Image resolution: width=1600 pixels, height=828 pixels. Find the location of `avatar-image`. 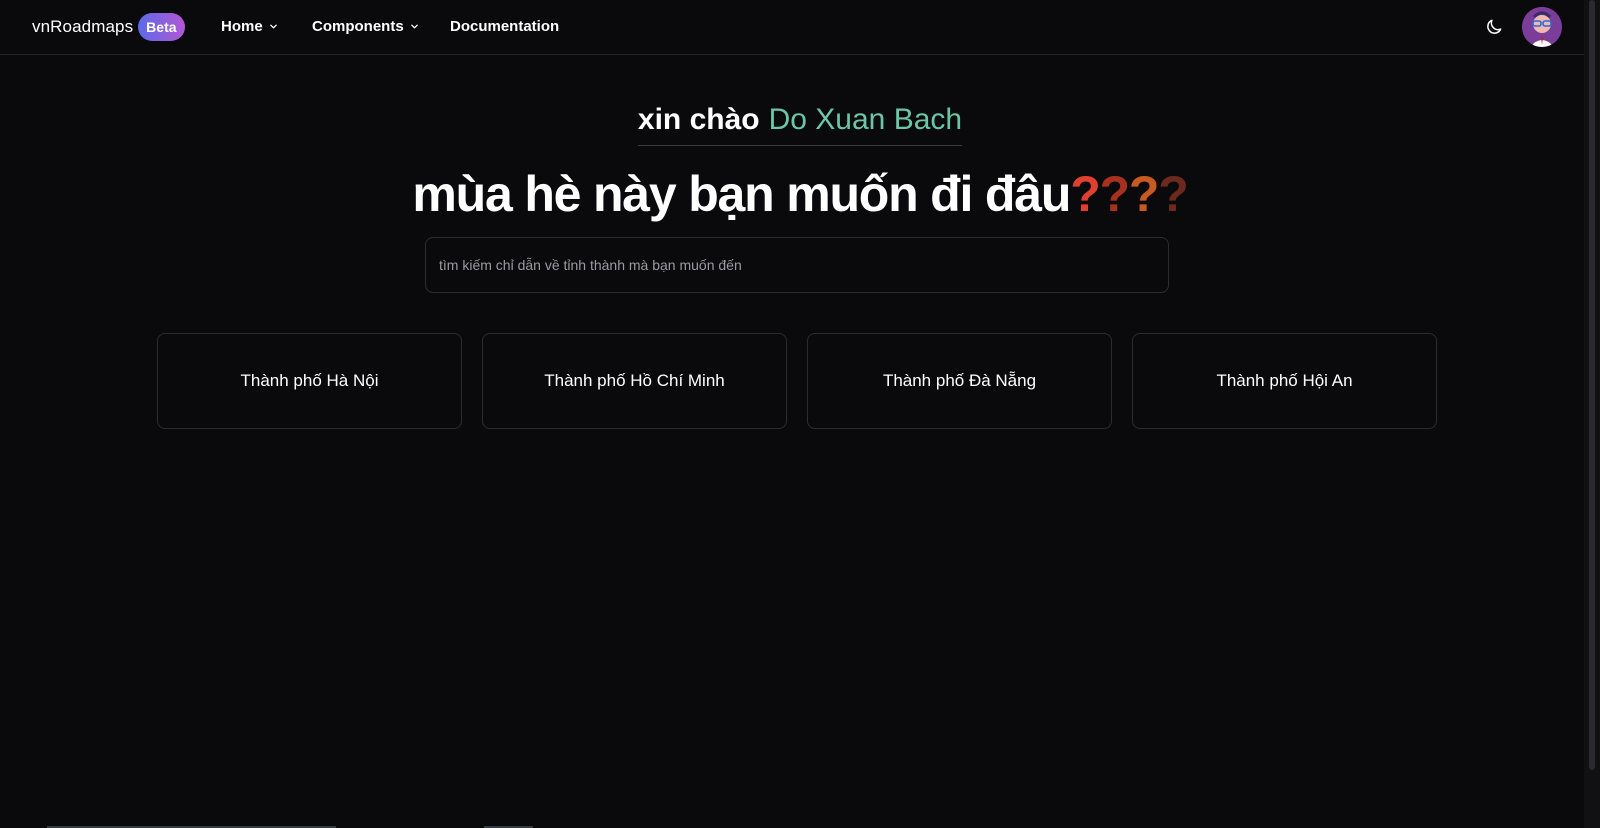

avatar-image is located at coordinates (1542, 27).